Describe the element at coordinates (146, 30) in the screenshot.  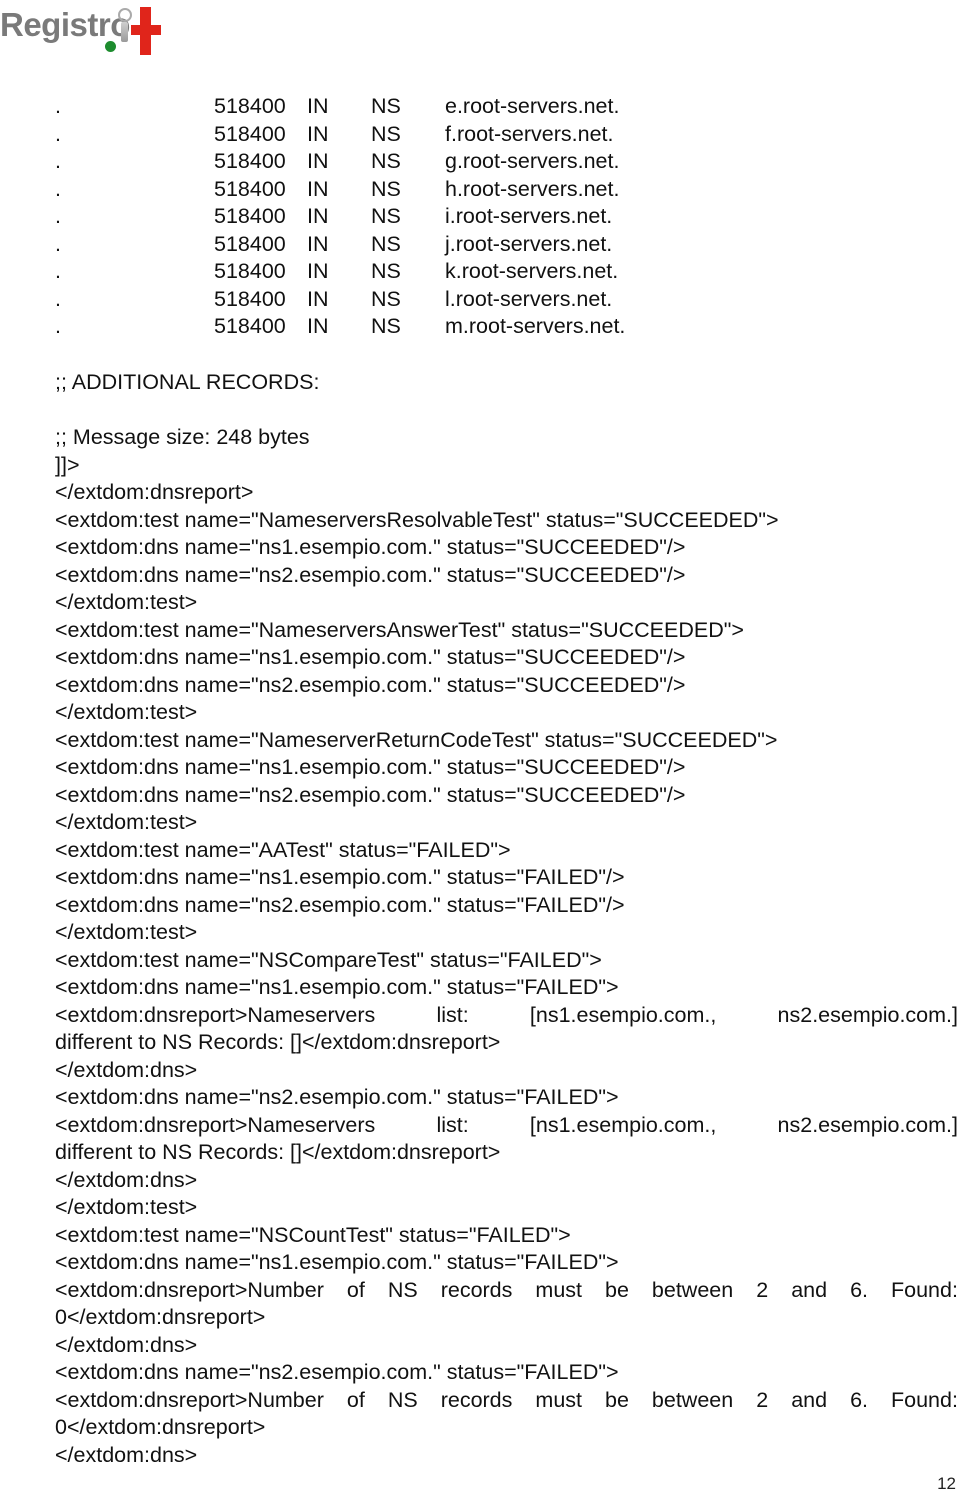
I see `logo-t-bar-icon` at that location.